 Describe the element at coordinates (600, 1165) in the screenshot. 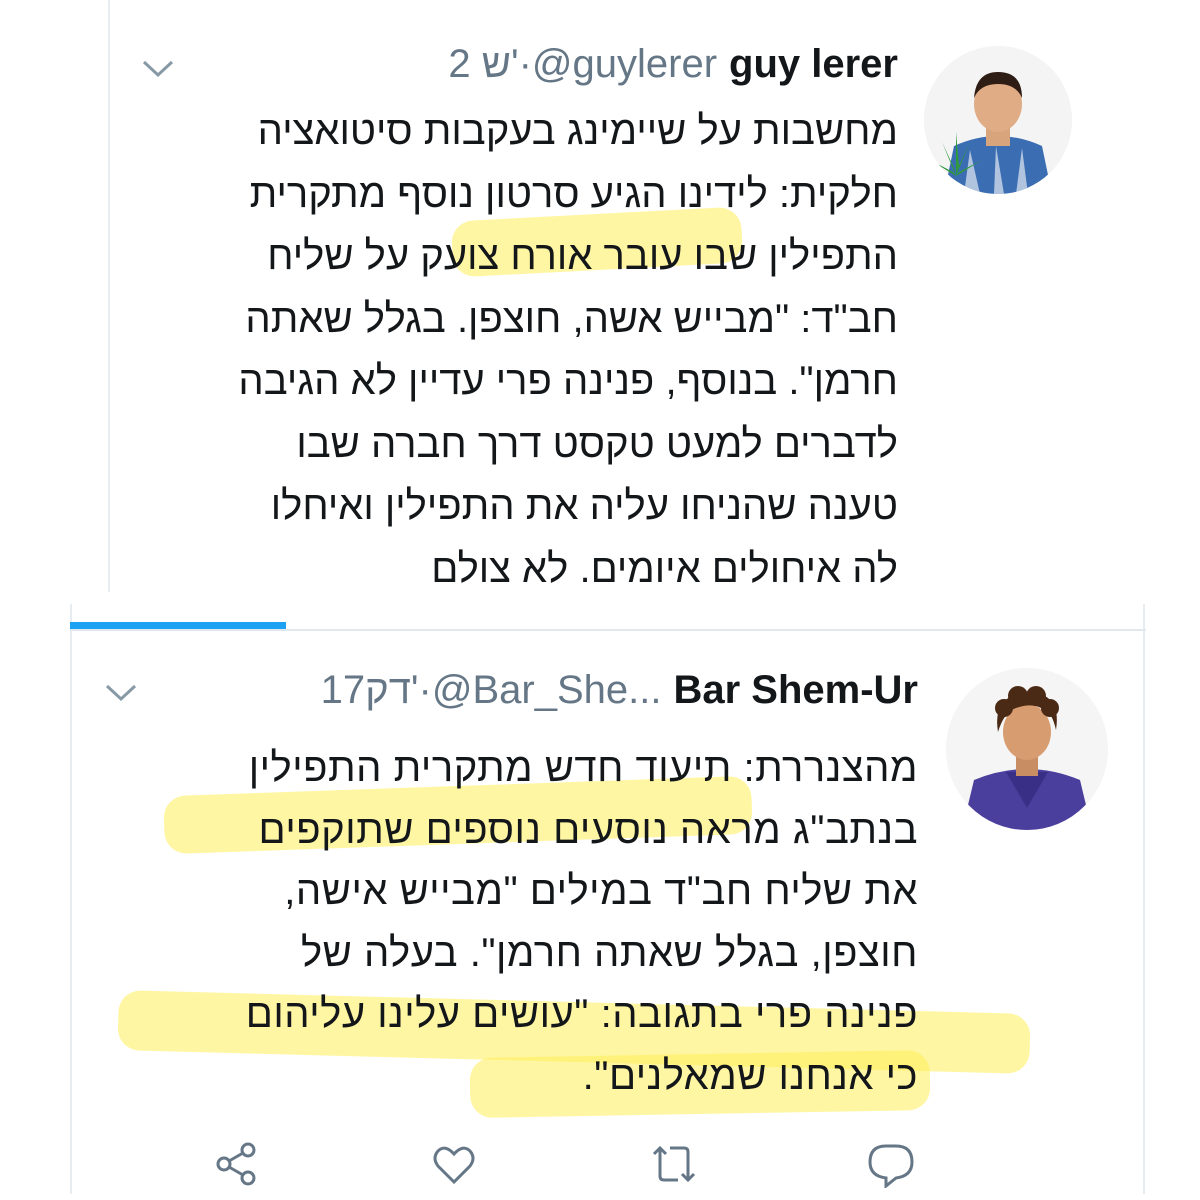

I see `tweet-actions` at that location.